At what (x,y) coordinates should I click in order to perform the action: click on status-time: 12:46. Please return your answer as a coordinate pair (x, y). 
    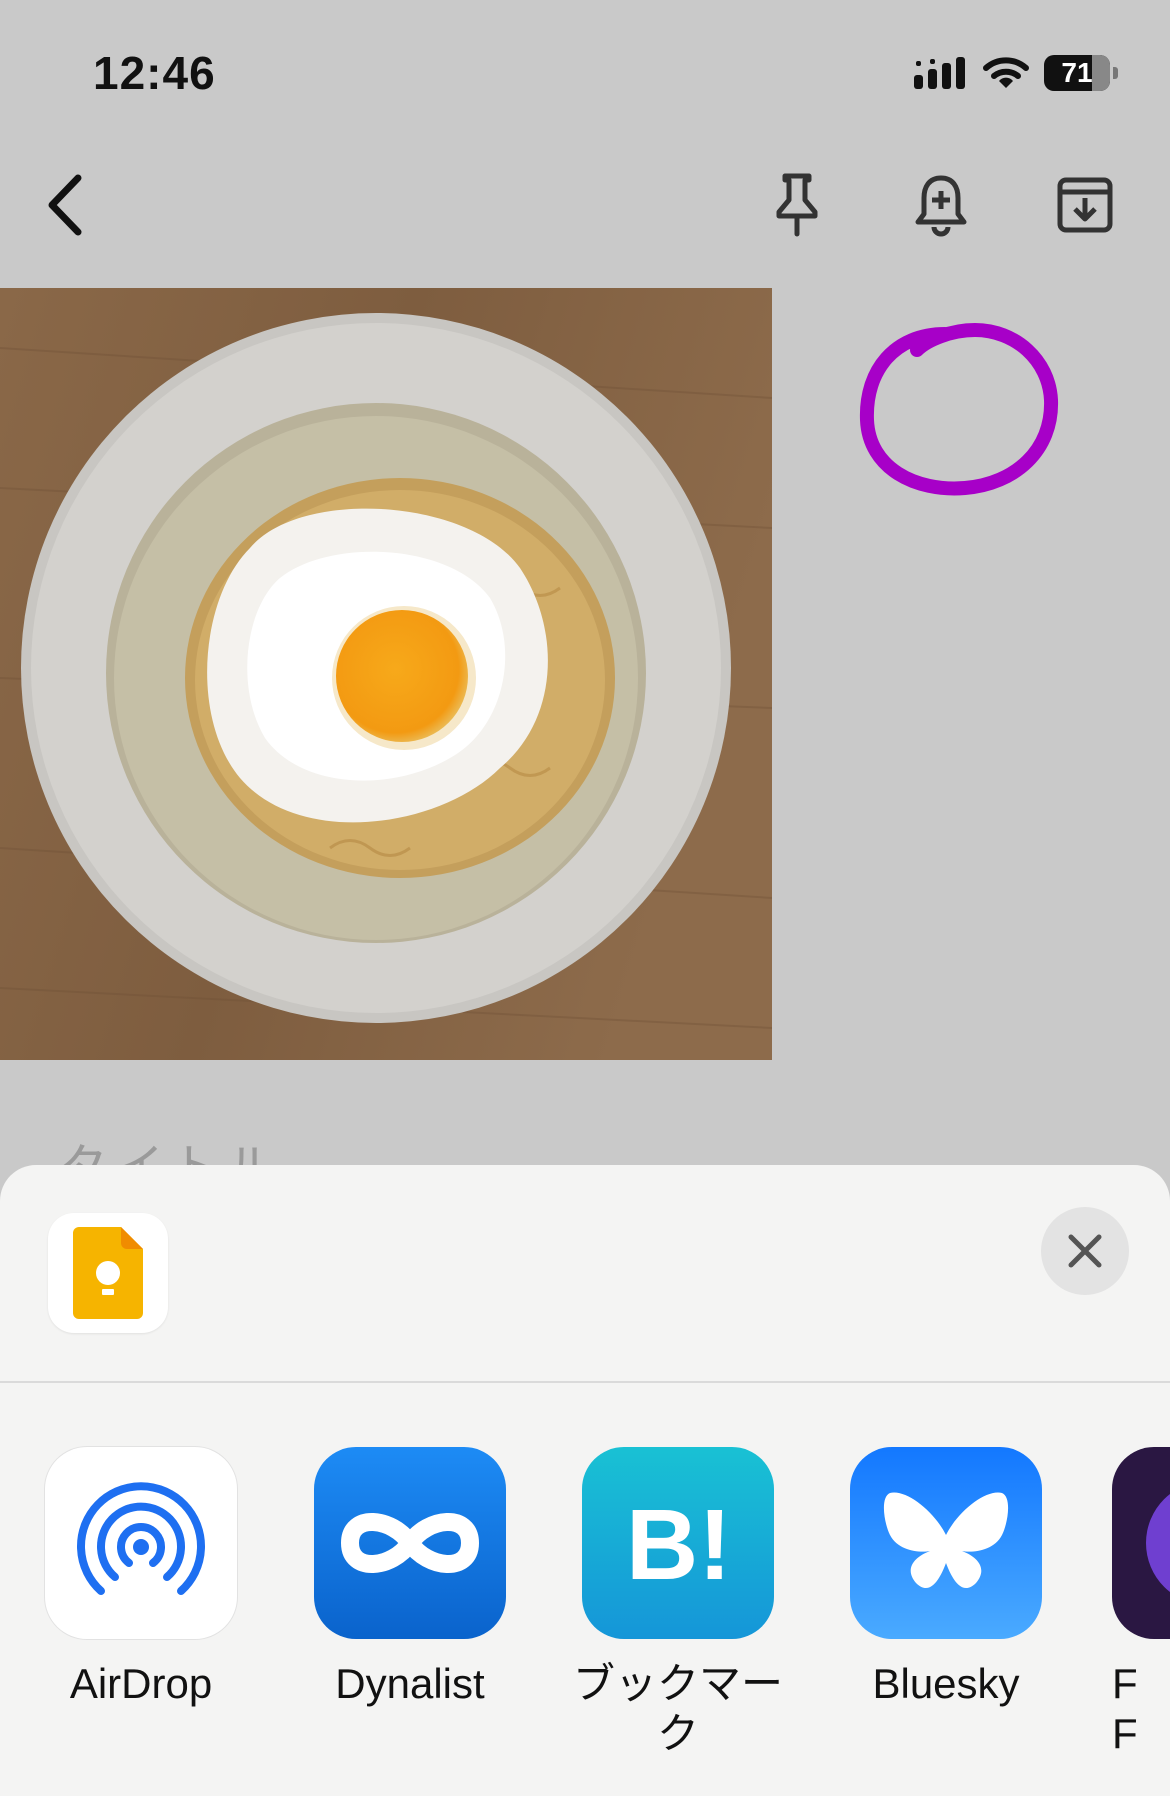
    Looking at the image, I should click on (154, 73).